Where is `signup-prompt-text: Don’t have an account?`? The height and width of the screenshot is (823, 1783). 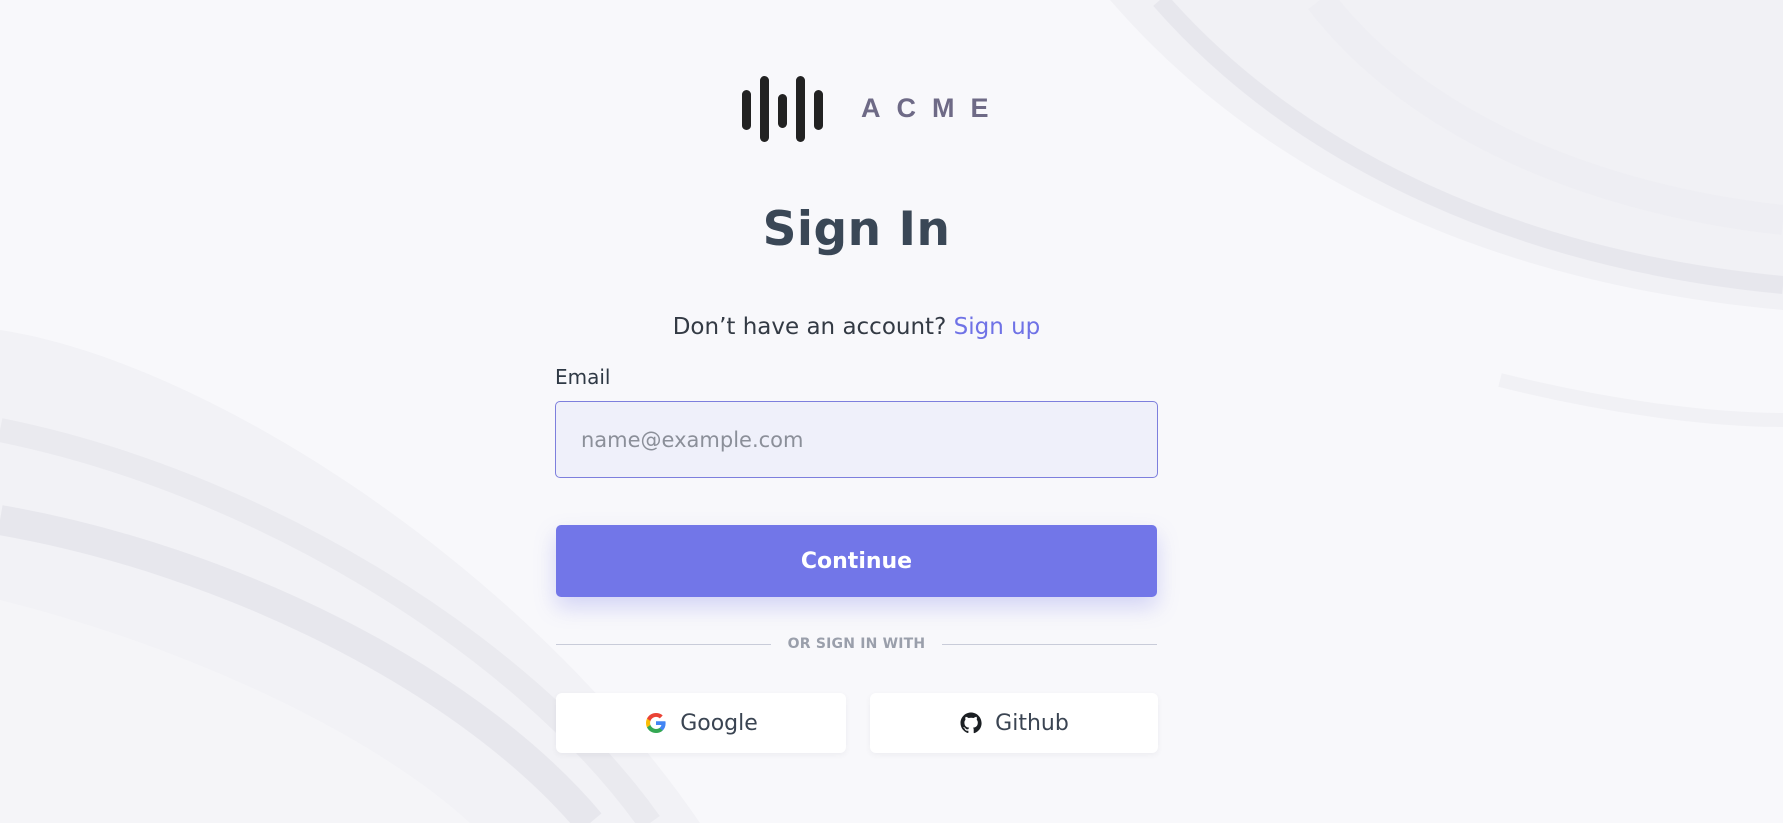 signup-prompt-text: Don’t have an account? is located at coordinates (809, 327).